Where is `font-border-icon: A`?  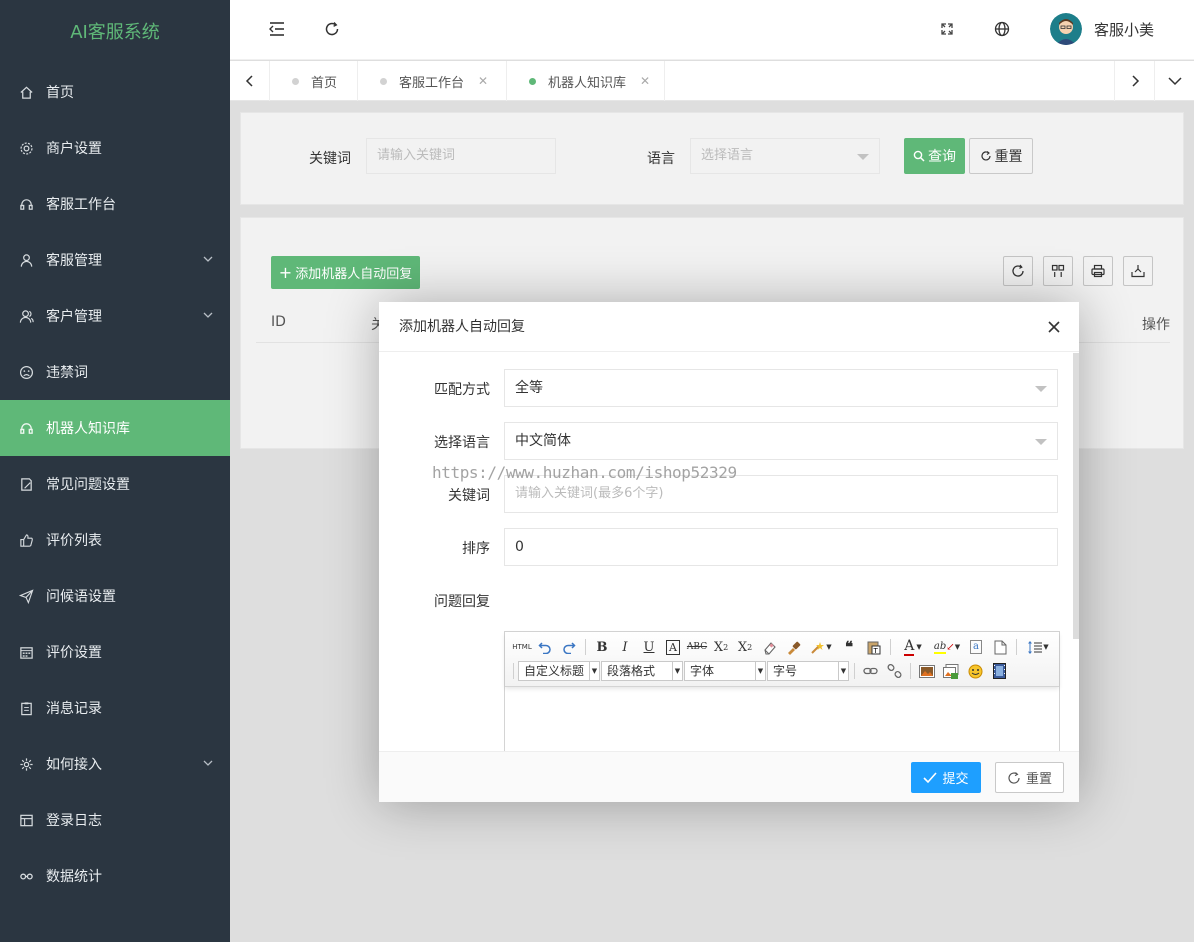 font-border-icon: A is located at coordinates (673, 647).